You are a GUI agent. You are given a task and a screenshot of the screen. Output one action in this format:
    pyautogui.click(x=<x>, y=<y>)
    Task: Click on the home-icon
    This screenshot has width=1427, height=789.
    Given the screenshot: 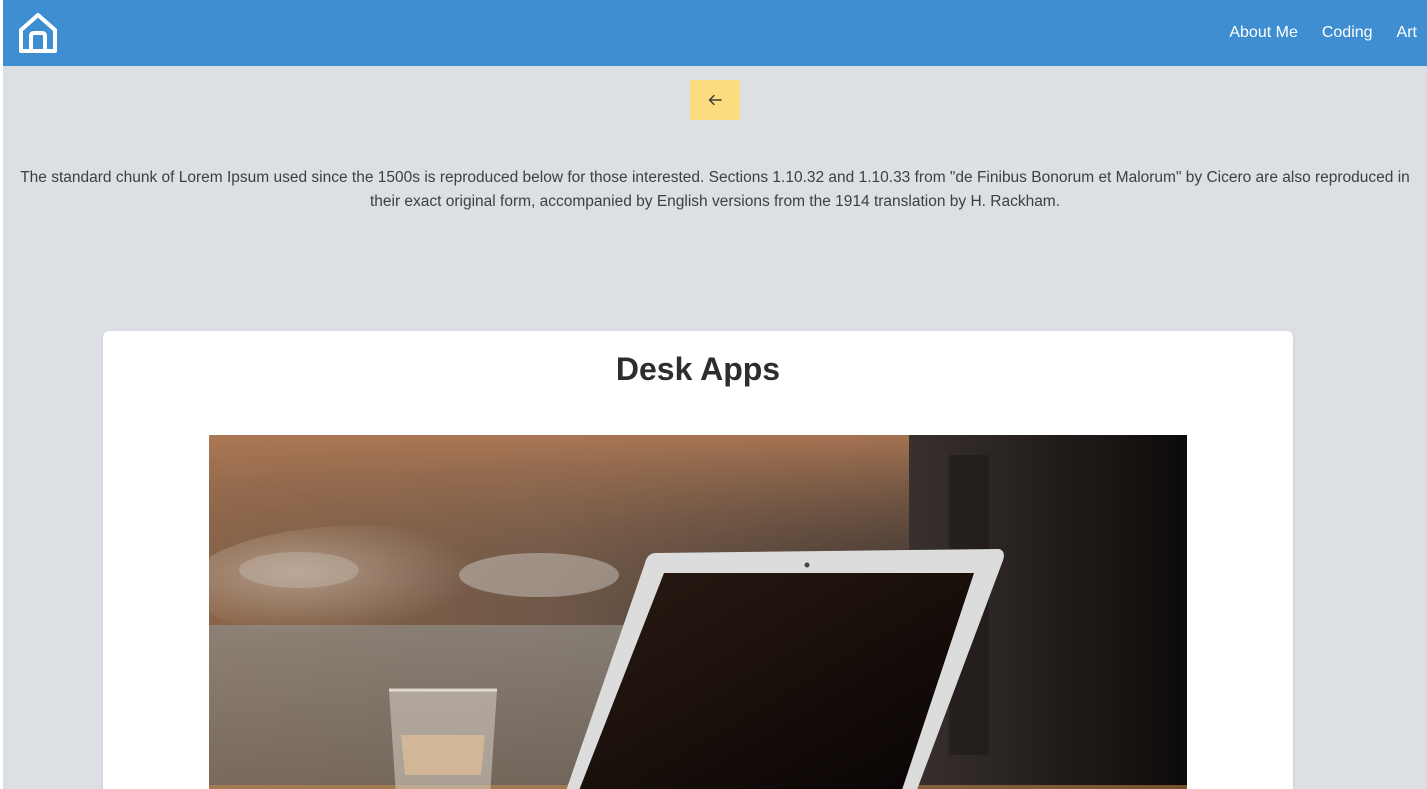 What is the action you would take?
    pyautogui.click(x=38, y=33)
    